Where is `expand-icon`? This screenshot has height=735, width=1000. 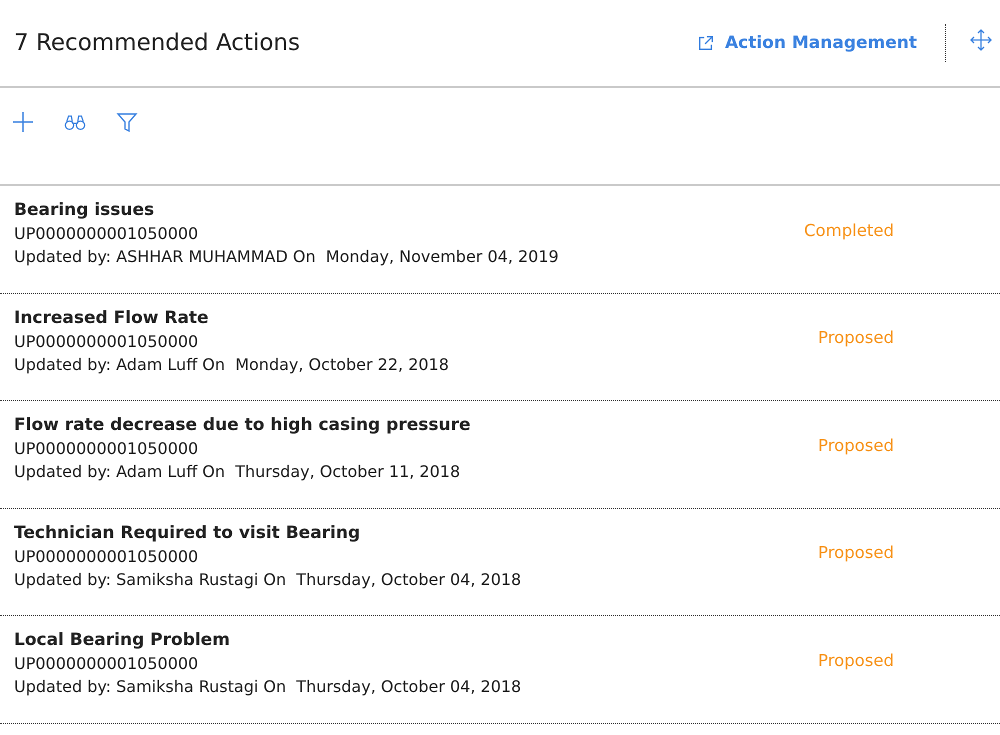 expand-icon is located at coordinates (981, 40).